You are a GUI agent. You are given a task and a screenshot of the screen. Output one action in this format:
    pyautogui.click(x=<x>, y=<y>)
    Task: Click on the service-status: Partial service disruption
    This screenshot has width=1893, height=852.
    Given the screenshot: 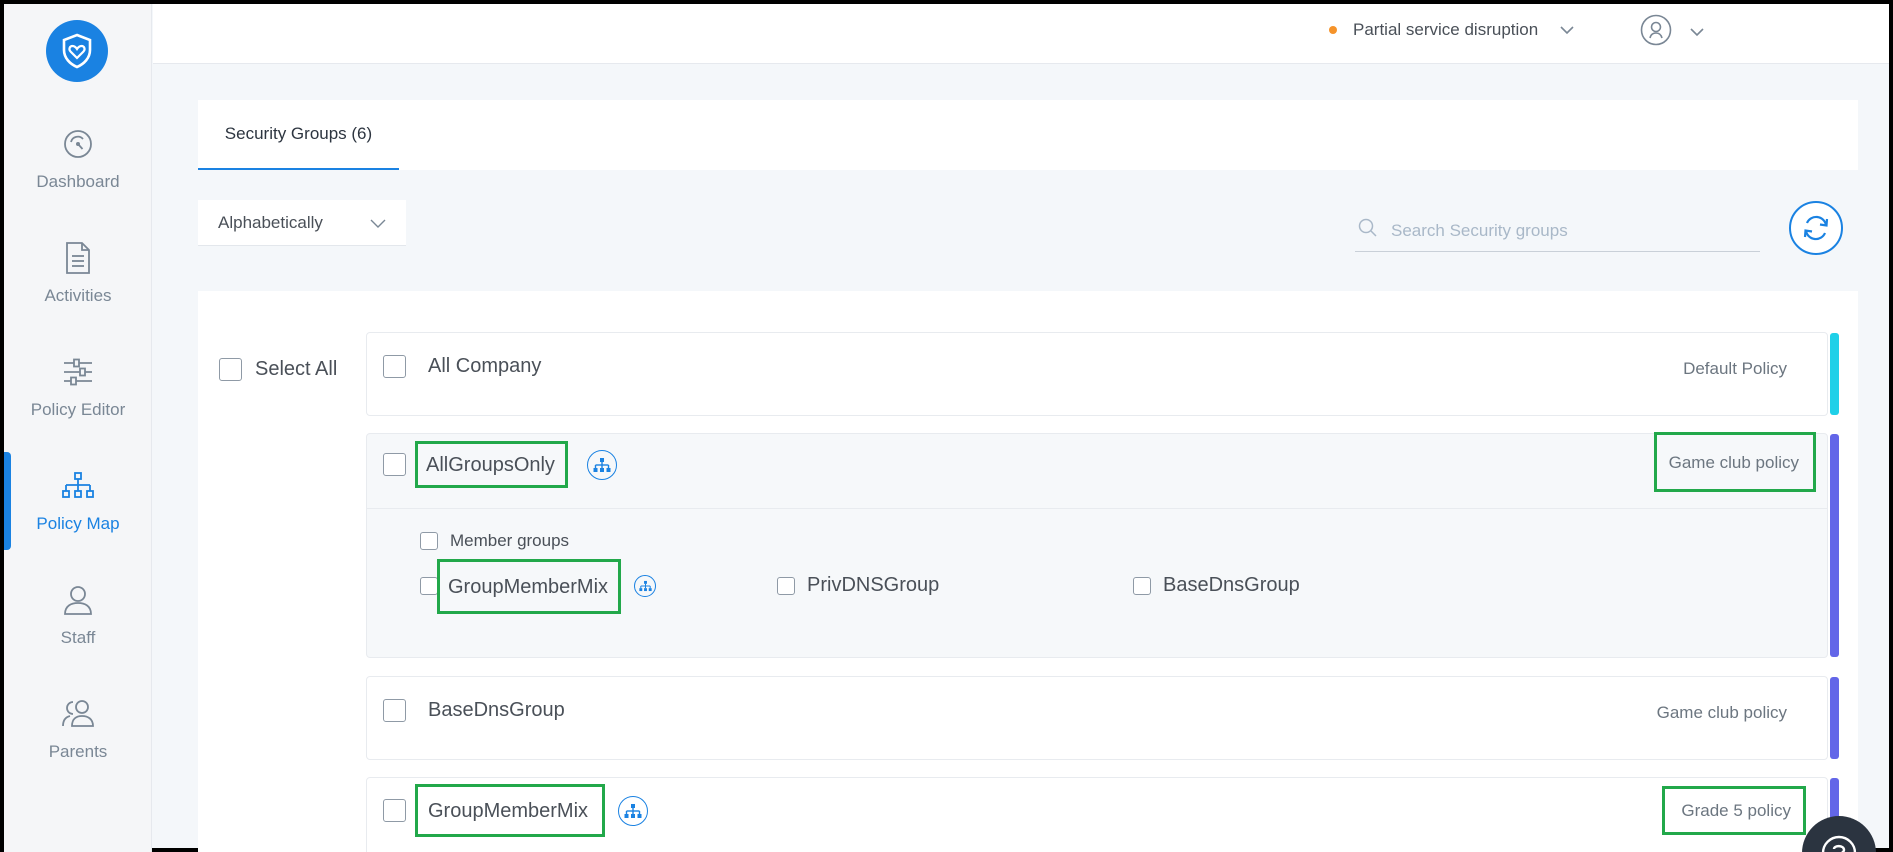 What is the action you would take?
    pyautogui.click(x=1451, y=30)
    